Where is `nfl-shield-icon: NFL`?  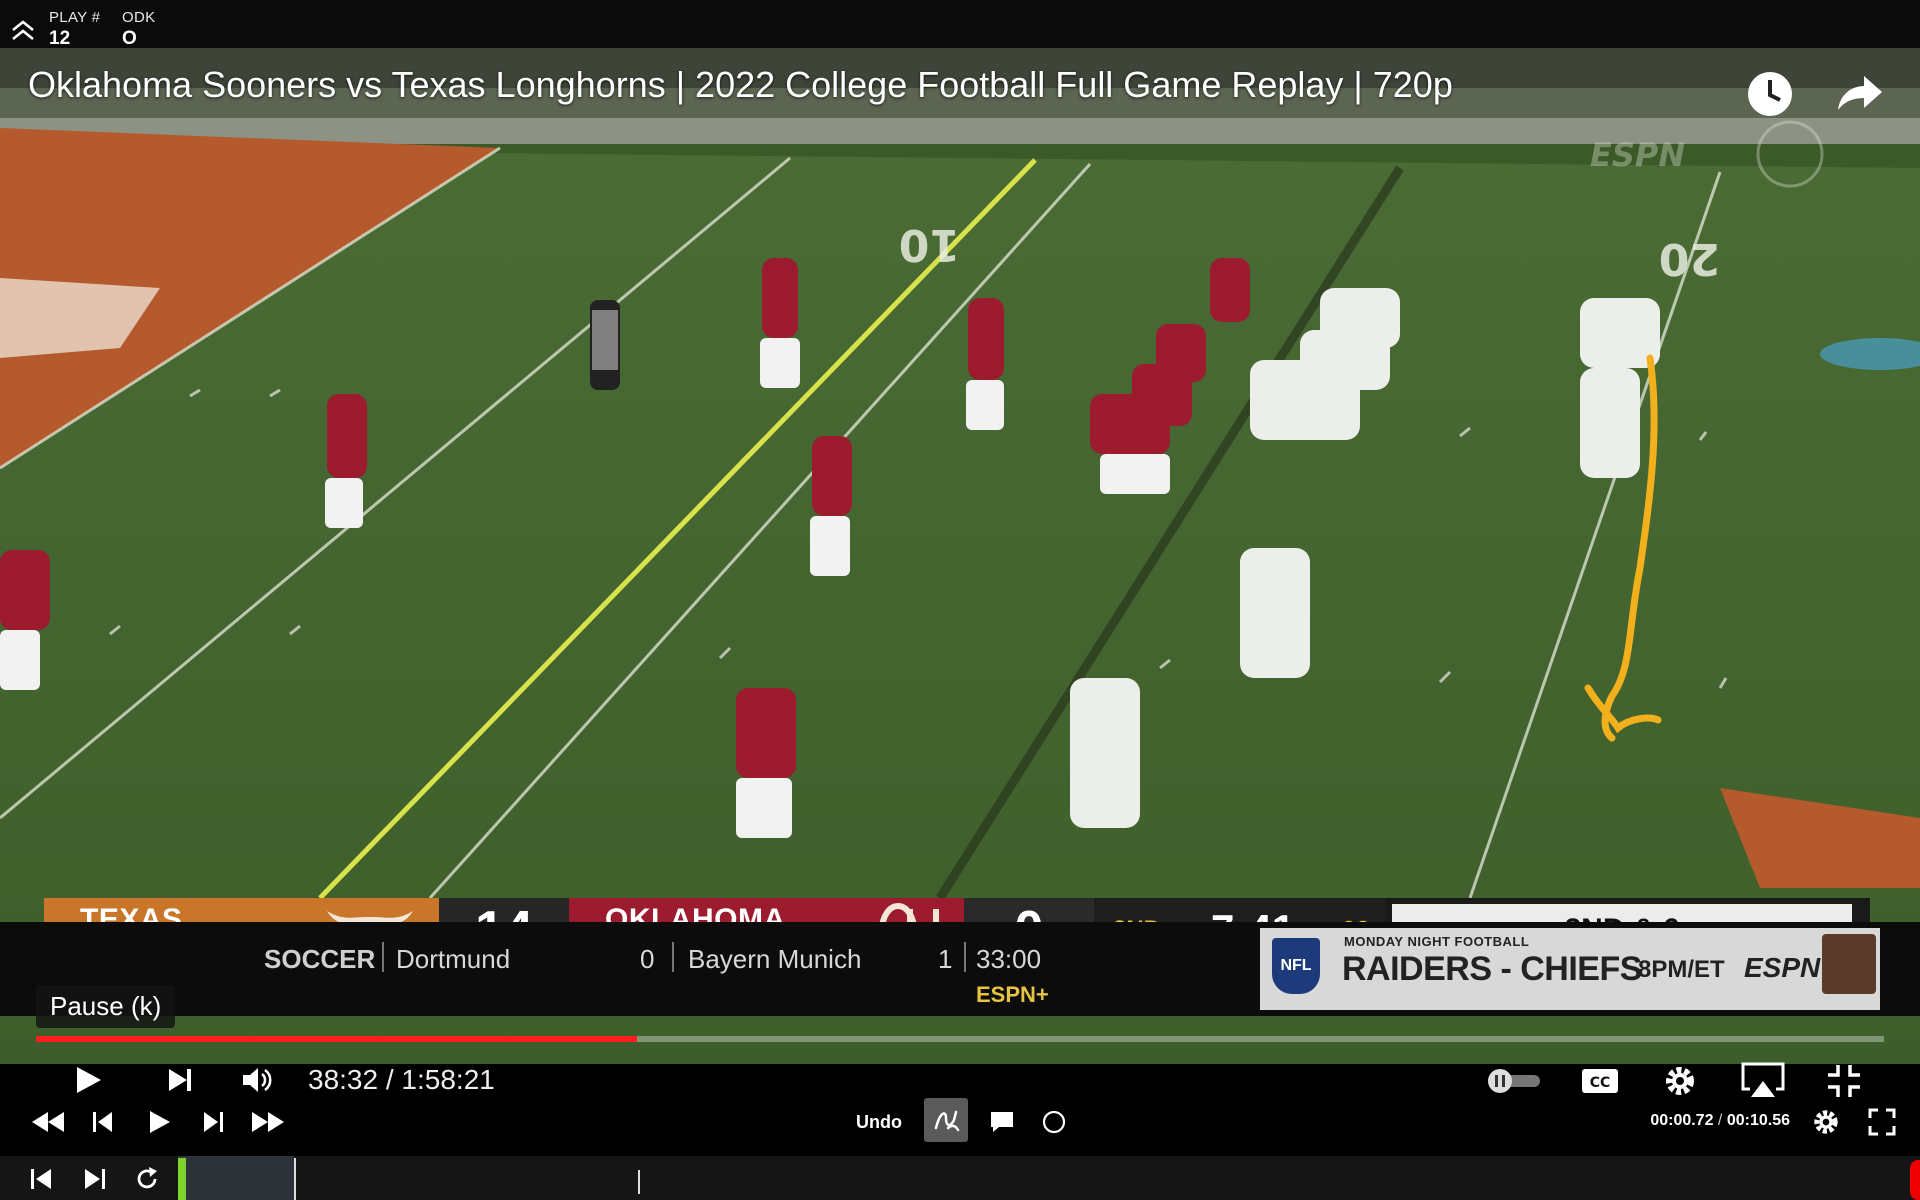 nfl-shield-icon: NFL is located at coordinates (1296, 966).